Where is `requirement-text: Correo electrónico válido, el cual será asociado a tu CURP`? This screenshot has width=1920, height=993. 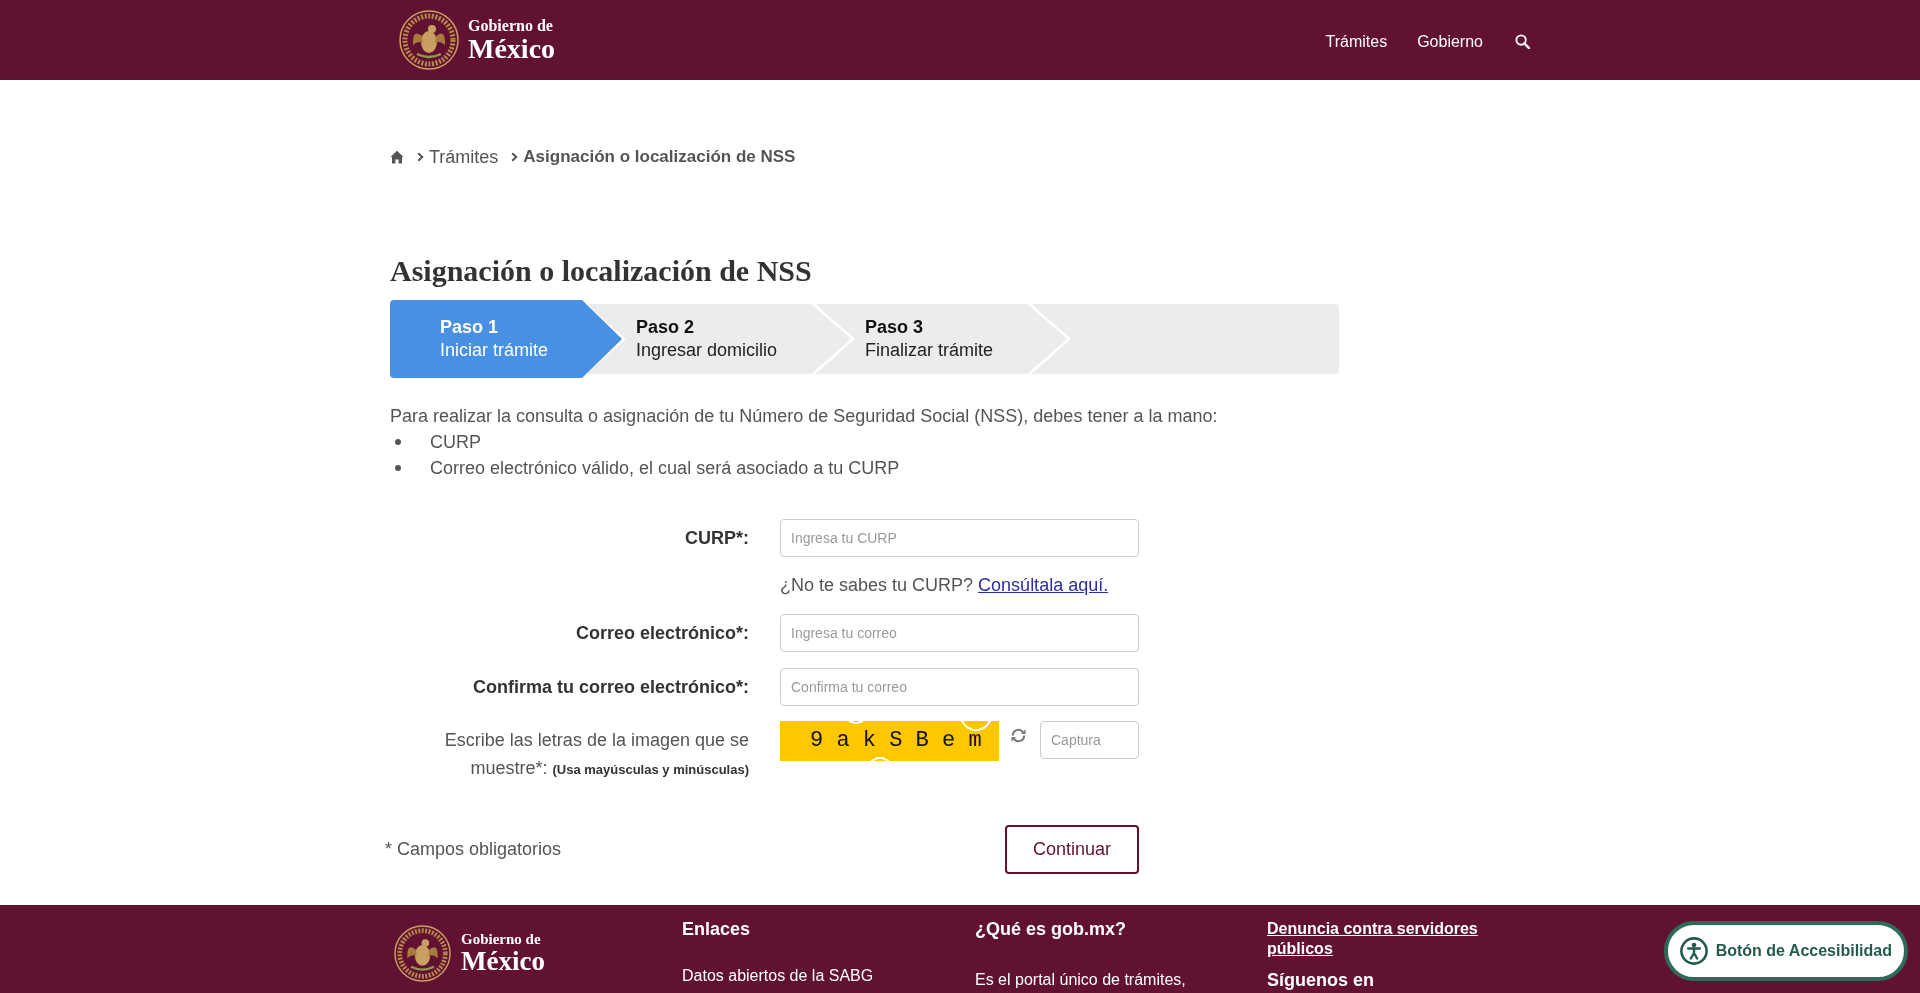 requirement-text: Correo electrónico válido, el cual será asociado a tu CURP is located at coordinates (665, 468).